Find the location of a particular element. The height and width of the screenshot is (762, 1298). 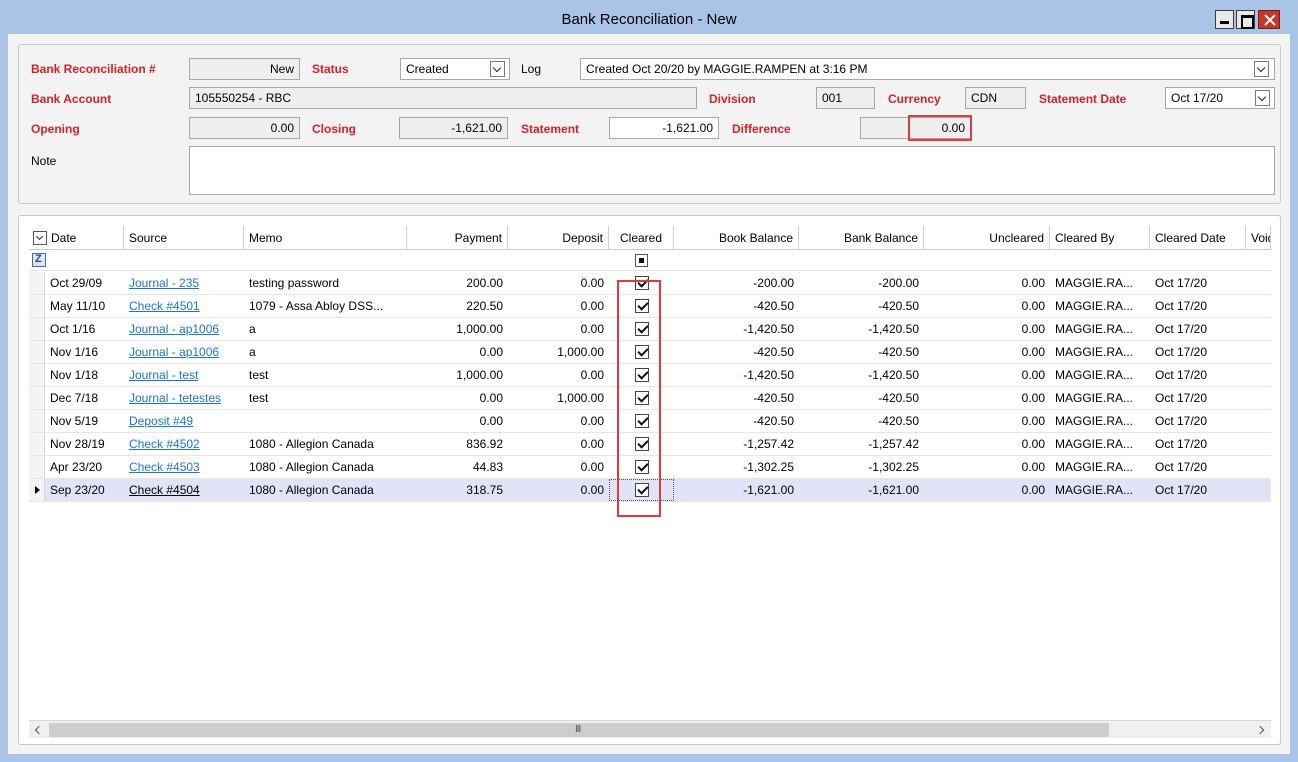

cell-payment: 44.83 is located at coordinates (487, 467).